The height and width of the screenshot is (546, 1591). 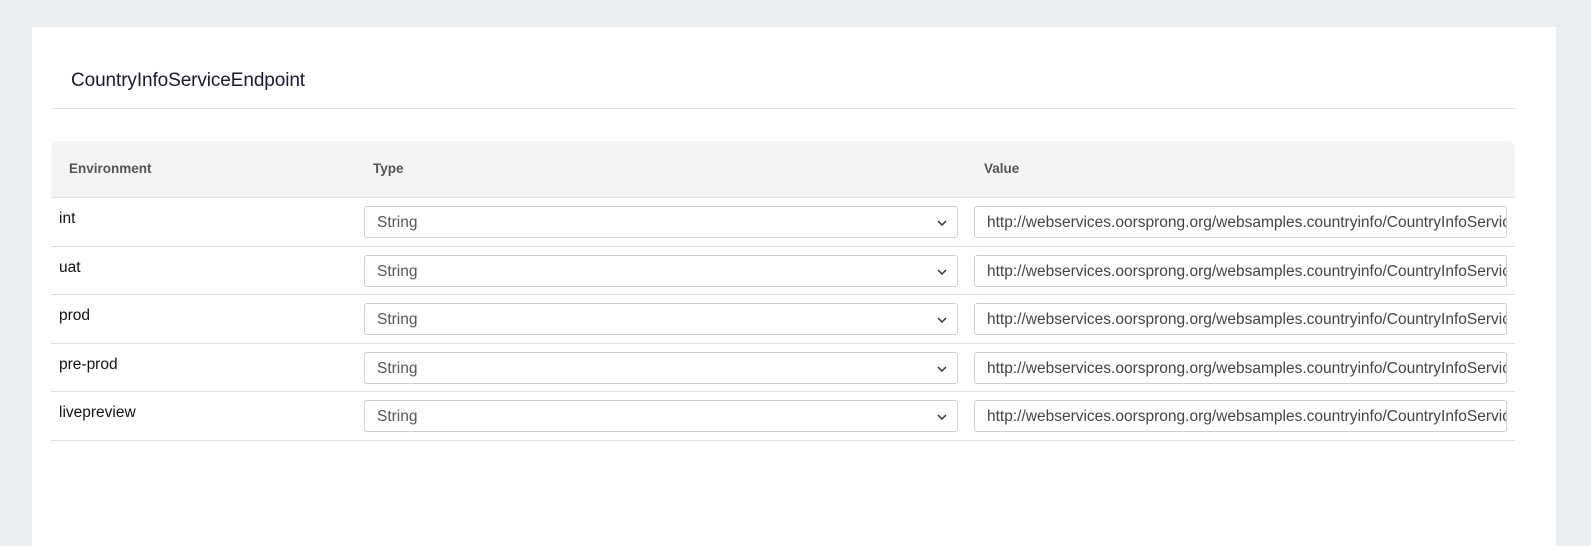 What do you see at coordinates (88, 364) in the screenshot?
I see `environment-name: pre-prod` at bounding box center [88, 364].